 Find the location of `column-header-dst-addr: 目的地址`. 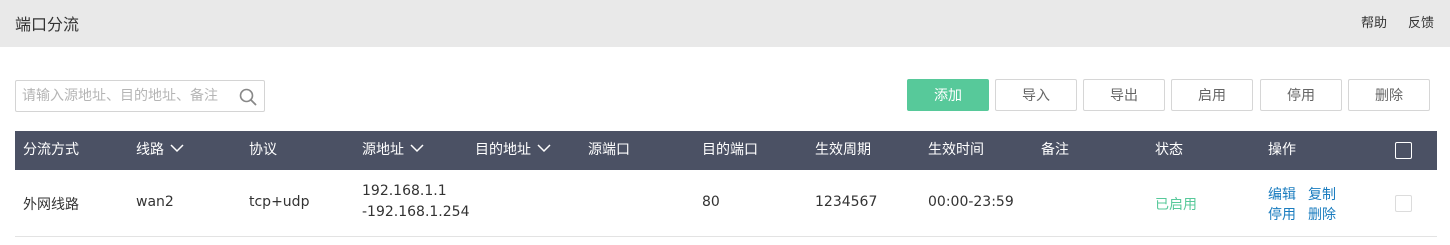

column-header-dst-addr: 目的地址 is located at coordinates (513, 150).